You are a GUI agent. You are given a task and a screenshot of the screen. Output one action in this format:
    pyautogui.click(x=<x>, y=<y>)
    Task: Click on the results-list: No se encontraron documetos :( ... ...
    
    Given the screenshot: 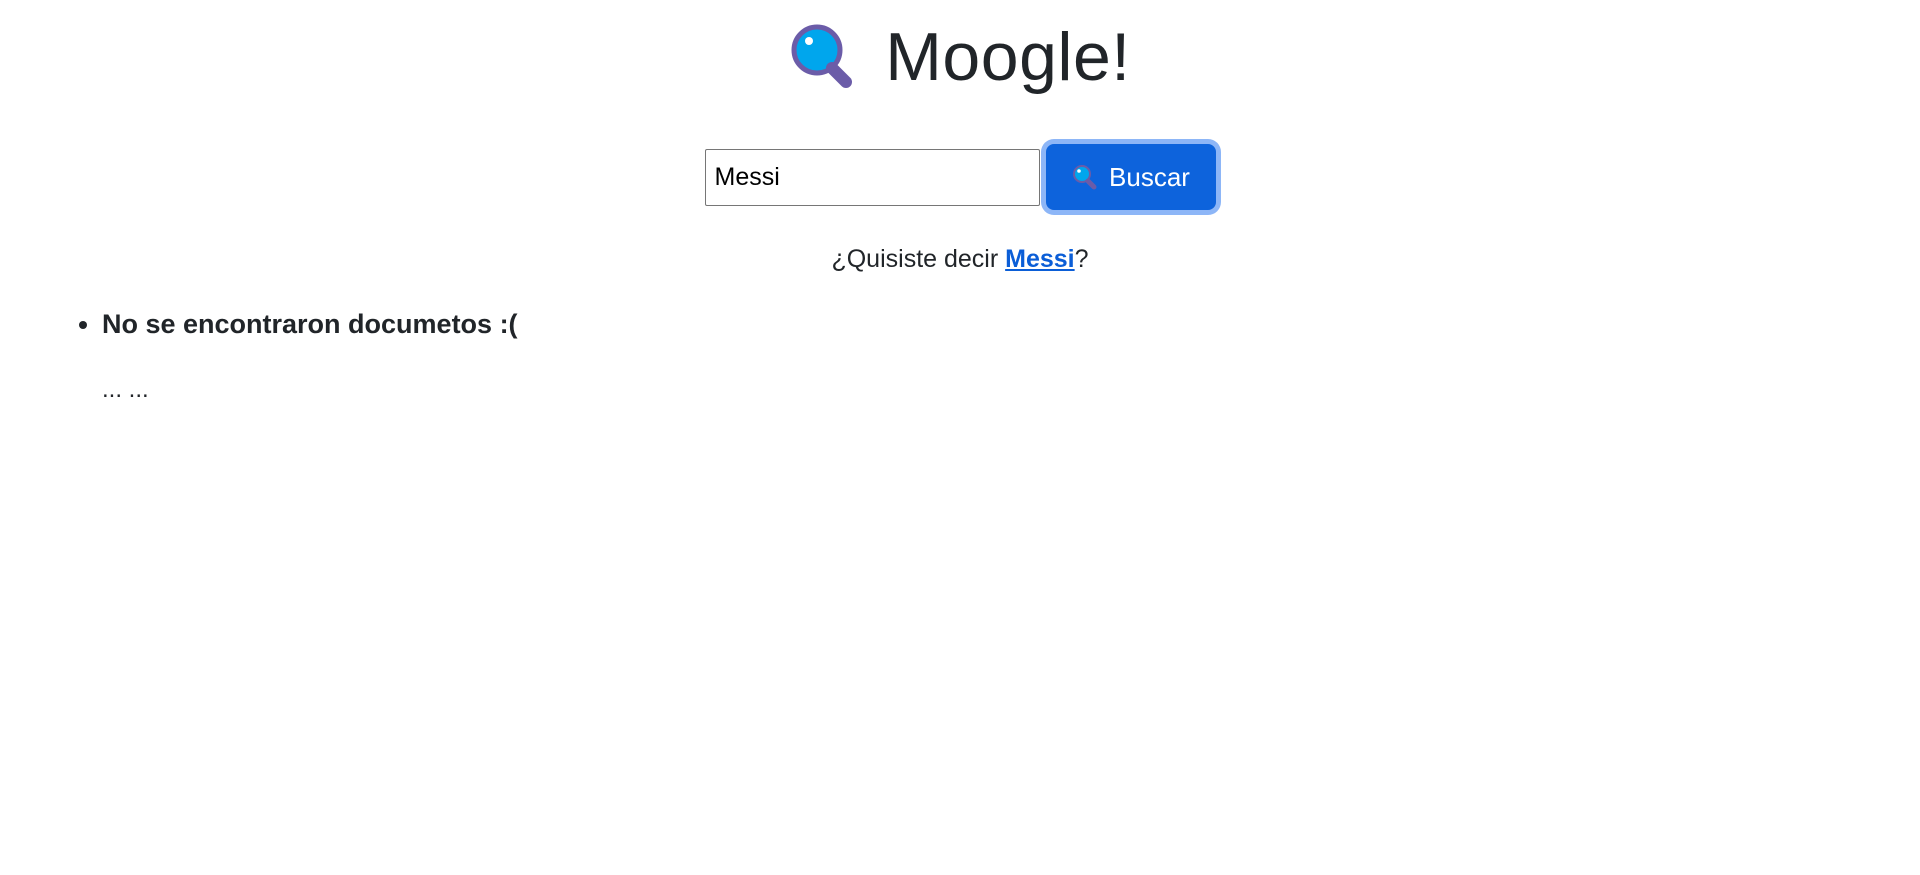 What is the action you would take?
    pyautogui.click(x=259, y=356)
    